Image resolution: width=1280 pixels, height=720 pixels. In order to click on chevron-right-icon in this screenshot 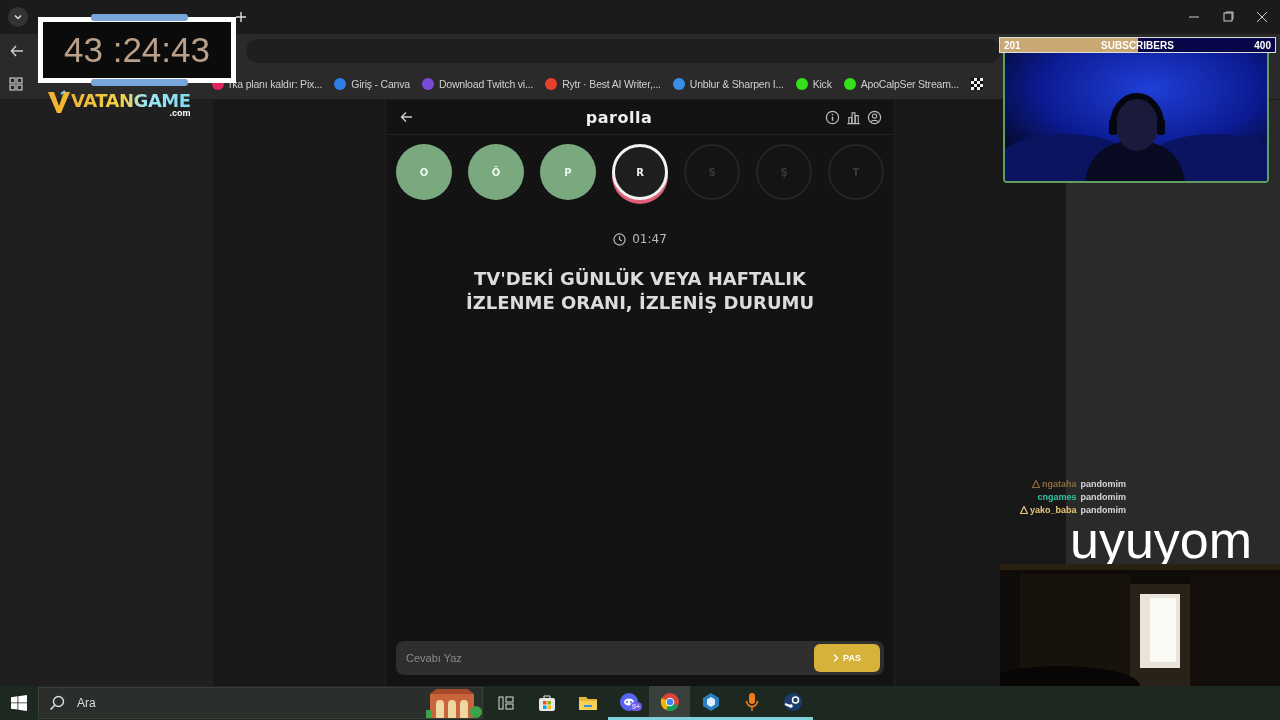, I will do `click(836, 658)`.